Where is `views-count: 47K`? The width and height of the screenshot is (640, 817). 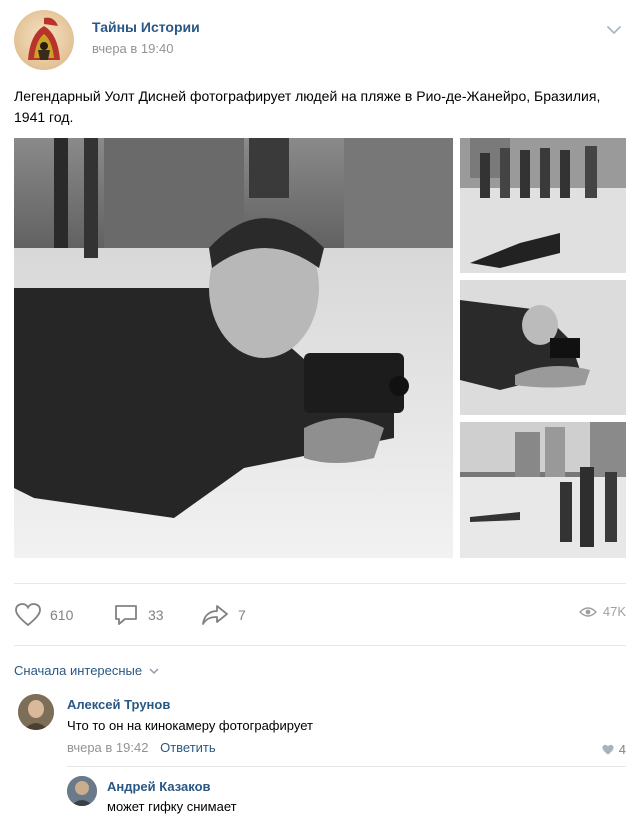 views-count: 47K is located at coordinates (614, 611).